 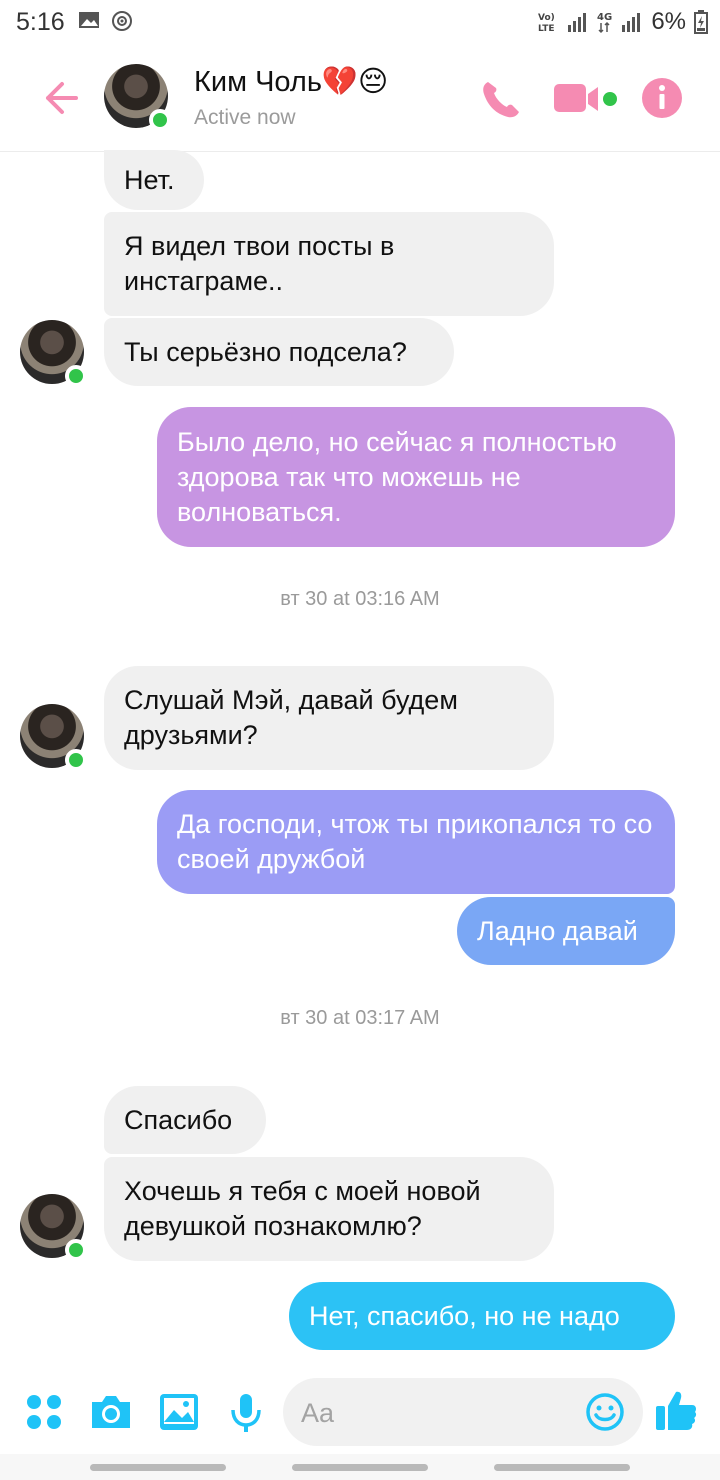 What do you see at coordinates (185, 1120) in the screenshot?
I see `message-received: Спасибо` at bounding box center [185, 1120].